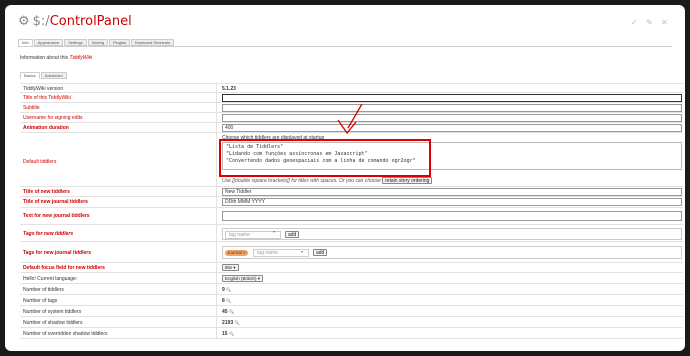 The image size is (690, 356). What do you see at coordinates (407, 180) in the screenshot?
I see `retain-story-ordering-button: retain story ordering` at bounding box center [407, 180].